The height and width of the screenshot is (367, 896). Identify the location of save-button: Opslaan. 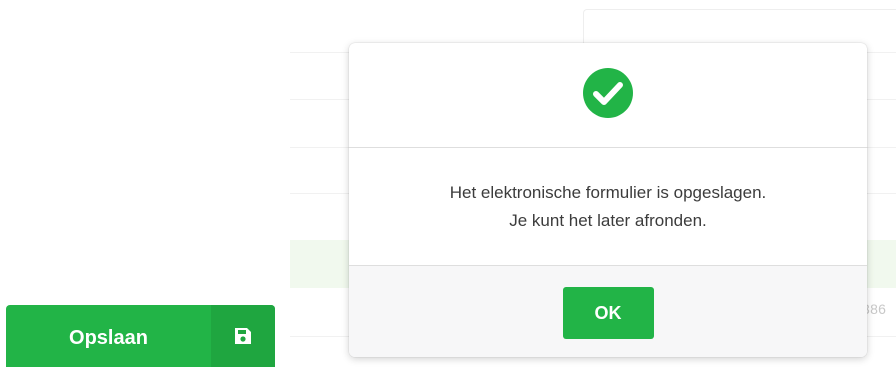
(140, 336).